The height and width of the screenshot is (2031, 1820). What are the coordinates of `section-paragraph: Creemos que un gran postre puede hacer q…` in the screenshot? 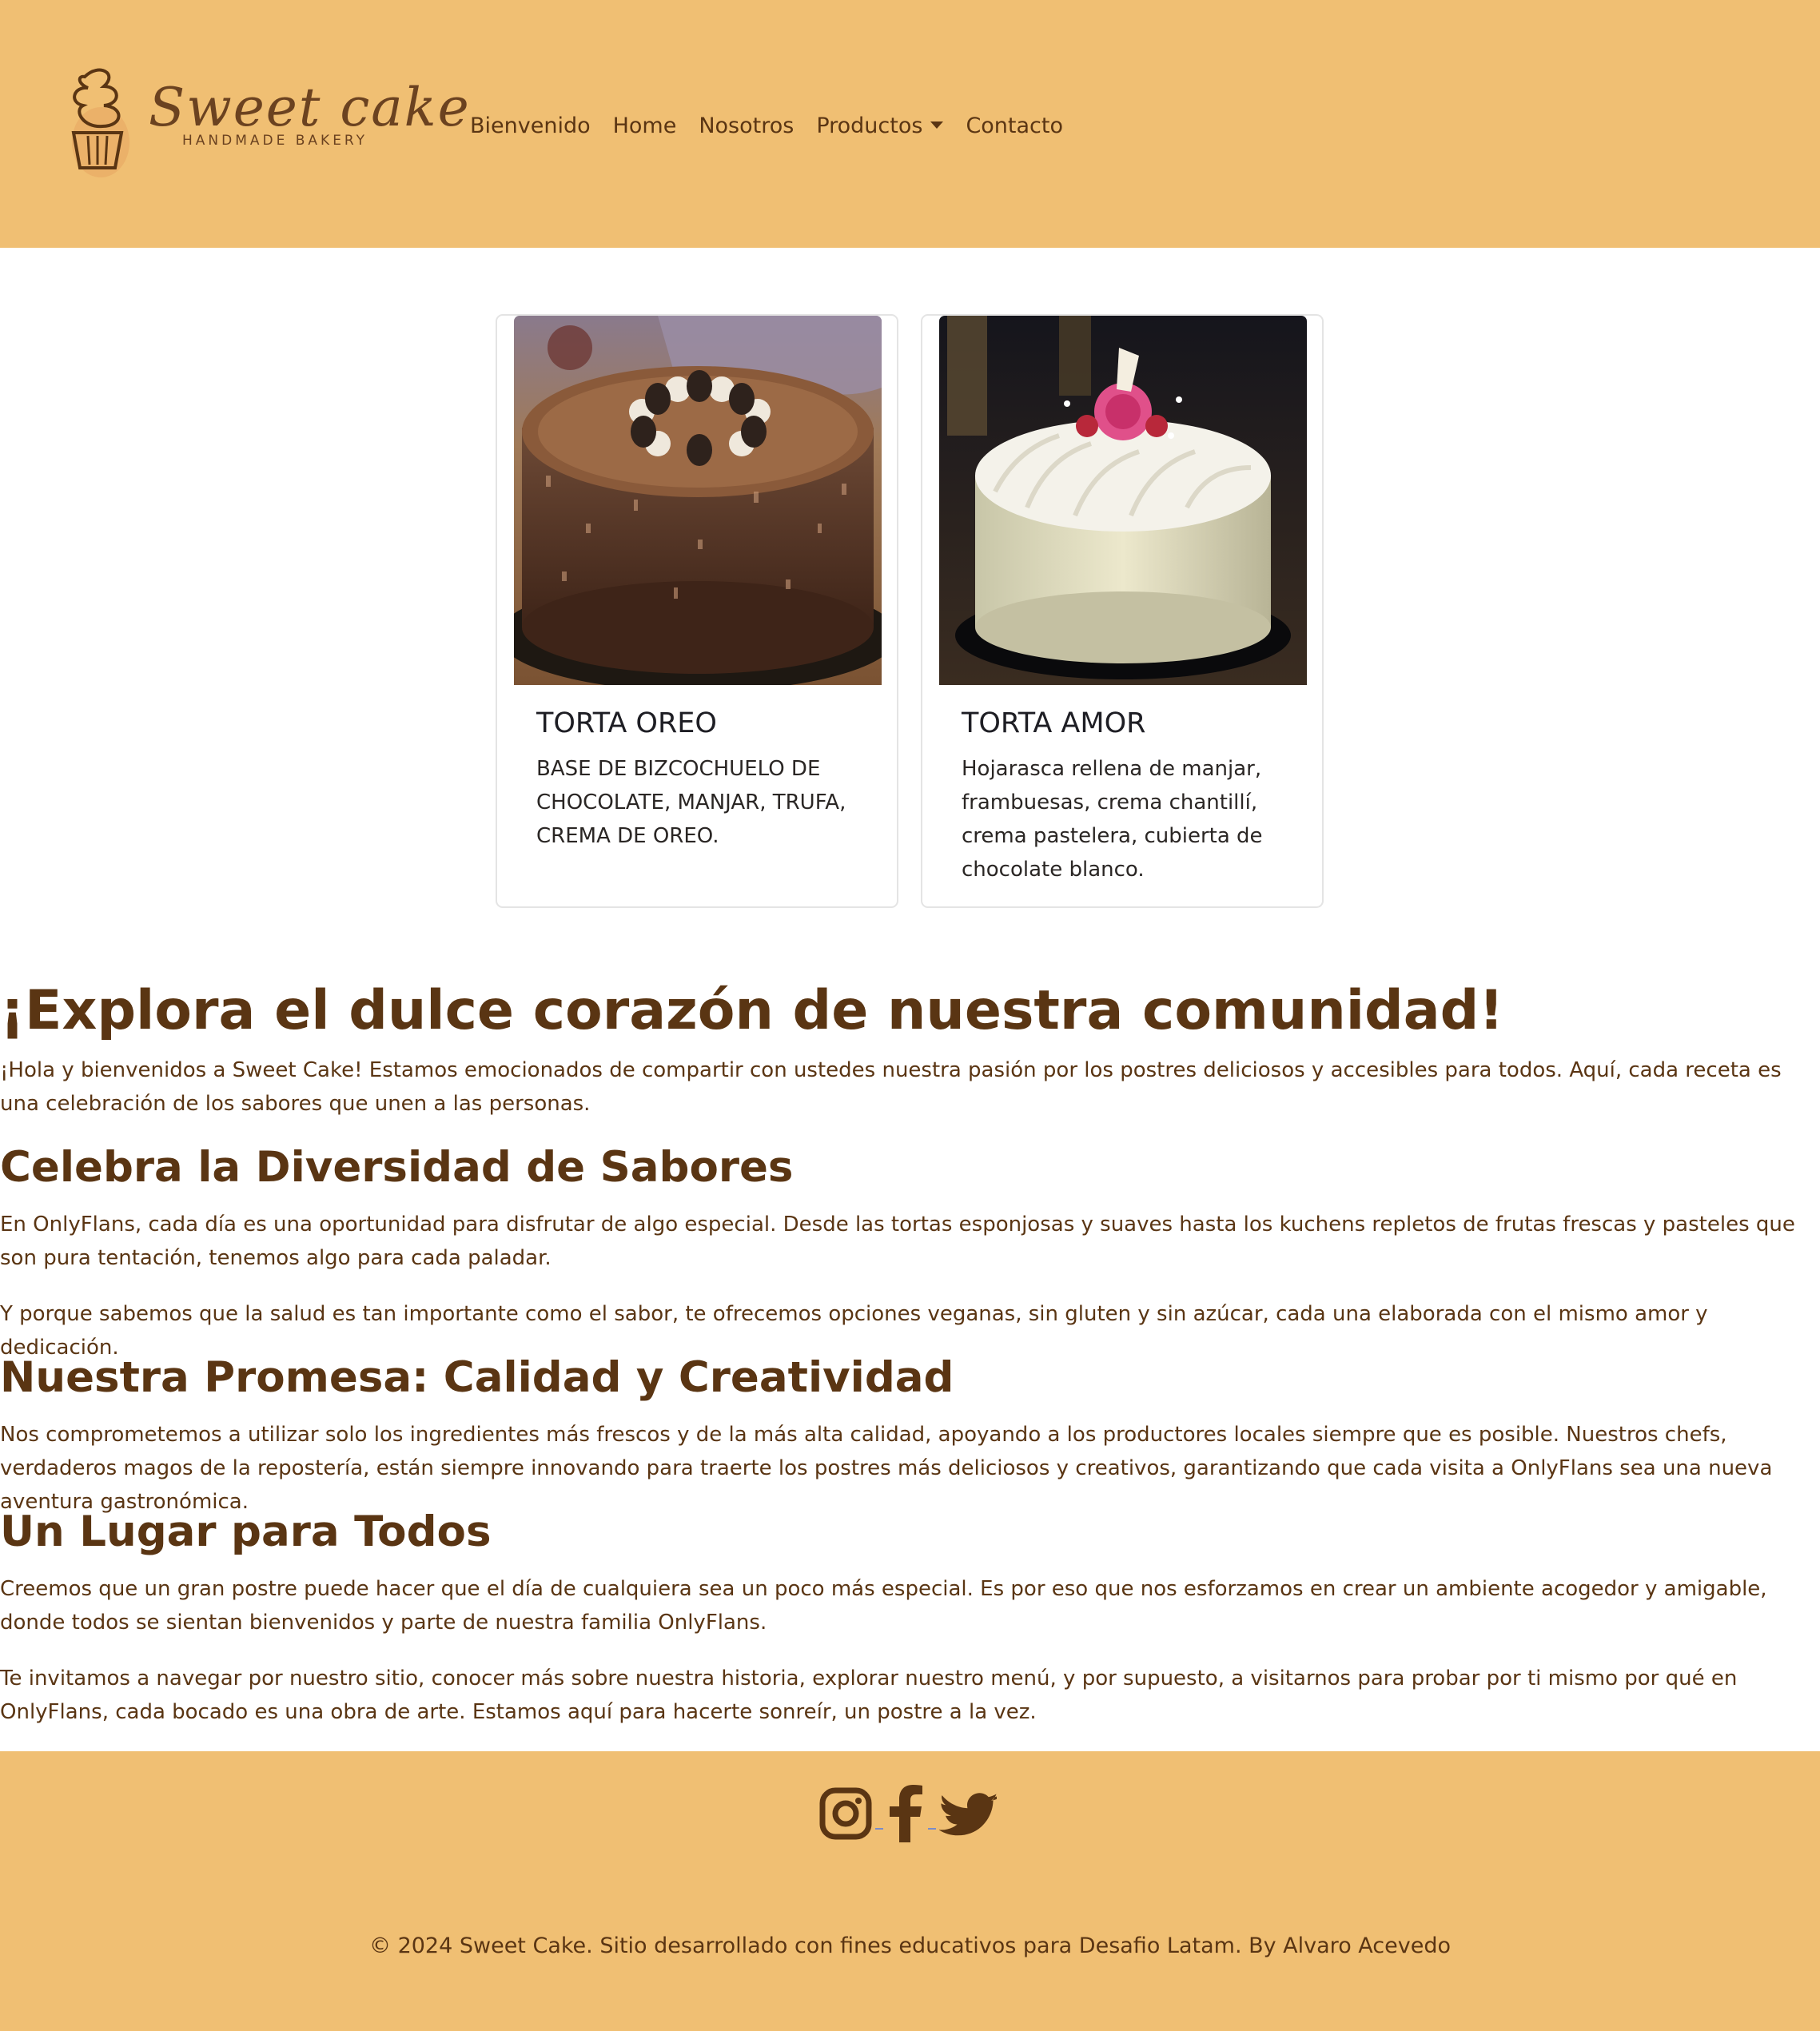 It's located at (883, 1606).